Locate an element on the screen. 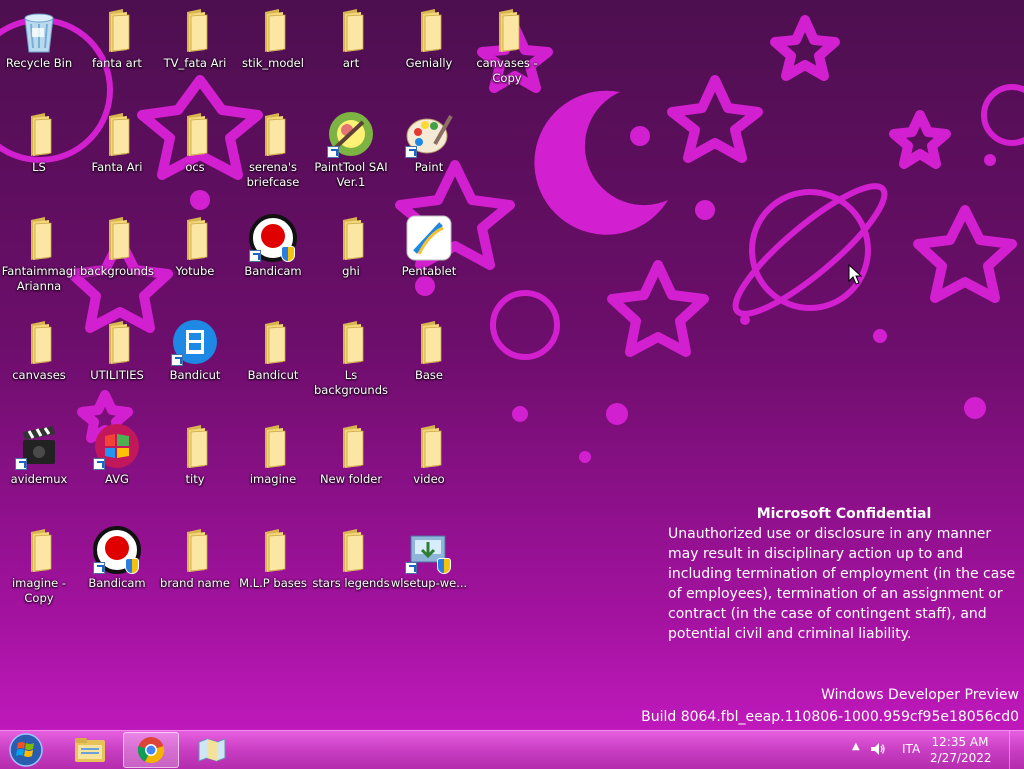  desktop-icon-label: Paint is located at coordinates (429, 167).